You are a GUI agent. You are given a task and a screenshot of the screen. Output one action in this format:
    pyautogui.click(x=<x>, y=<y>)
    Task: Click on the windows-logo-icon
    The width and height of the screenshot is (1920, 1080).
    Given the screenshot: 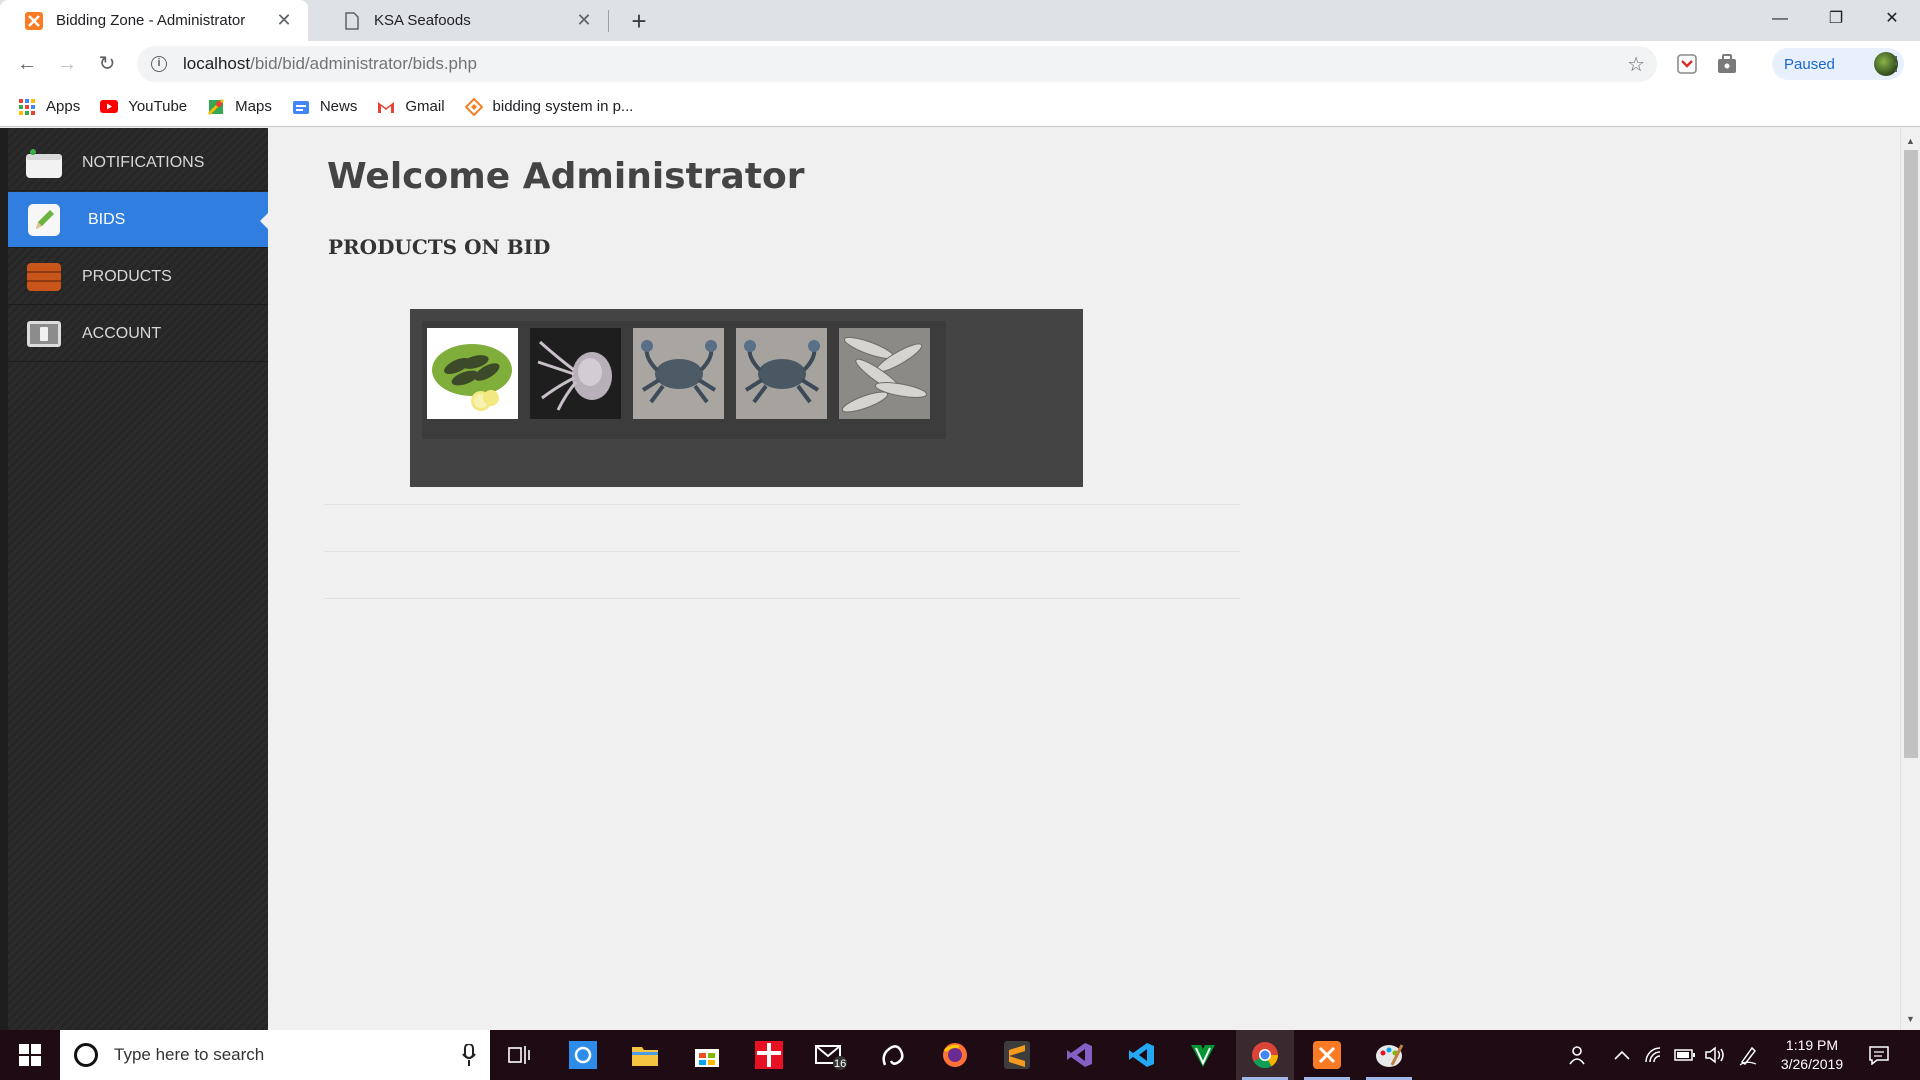 What is the action you would take?
    pyautogui.click(x=30, y=1055)
    